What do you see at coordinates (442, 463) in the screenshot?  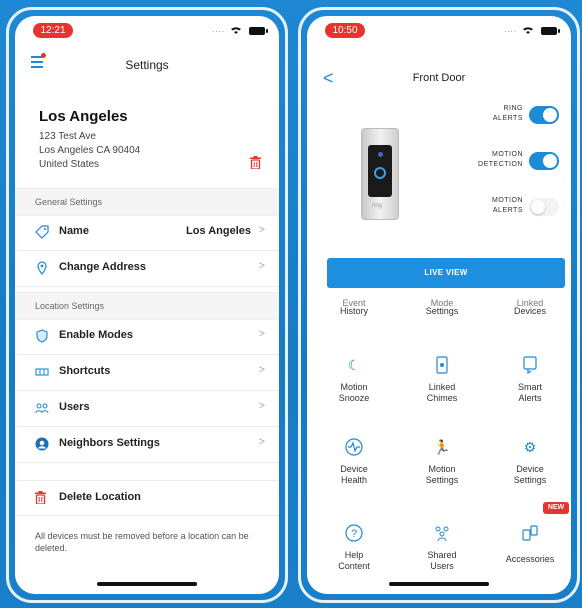 I see `motion-settings-tile: 🏃 Motion Settings` at bounding box center [442, 463].